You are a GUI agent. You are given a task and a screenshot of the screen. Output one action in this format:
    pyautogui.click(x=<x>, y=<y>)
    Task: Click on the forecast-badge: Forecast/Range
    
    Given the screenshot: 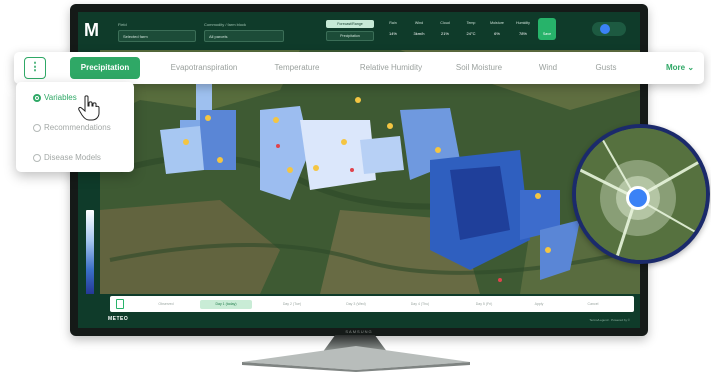 What is the action you would take?
    pyautogui.click(x=350, y=24)
    